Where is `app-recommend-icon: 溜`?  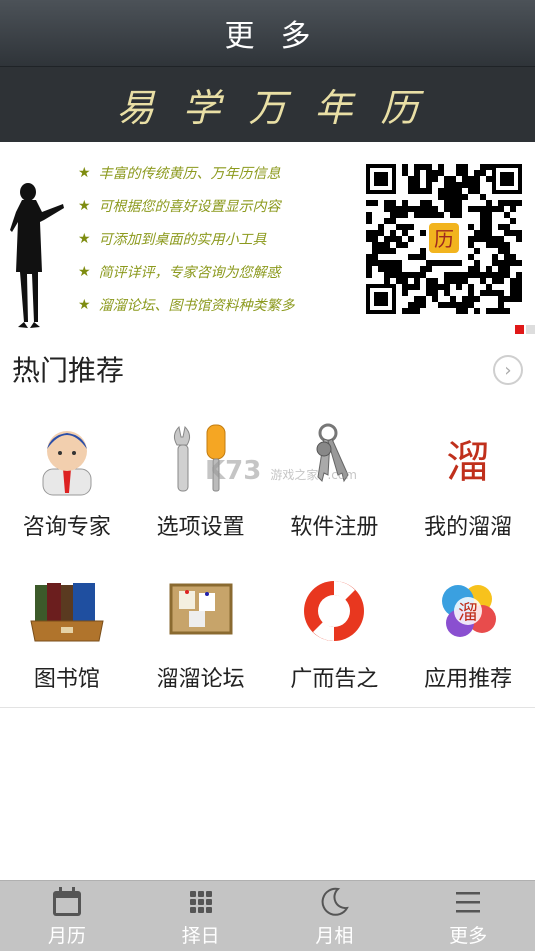
app-recommend-icon: 溜 is located at coordinates (469, 611).